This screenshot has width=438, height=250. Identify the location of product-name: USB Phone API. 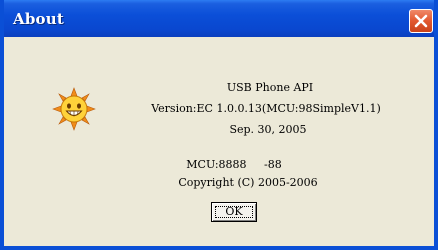
(270, 87).